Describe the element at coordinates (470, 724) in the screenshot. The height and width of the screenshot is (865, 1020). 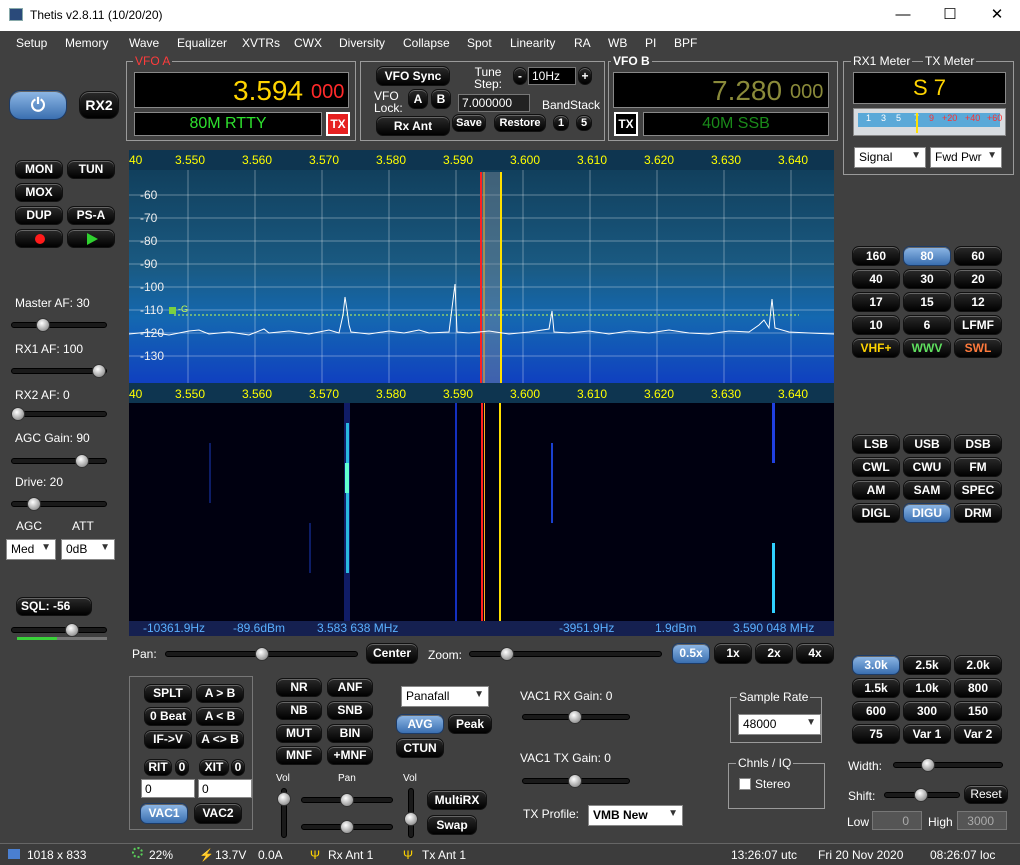
I see `peak-button: Peak` at that location.